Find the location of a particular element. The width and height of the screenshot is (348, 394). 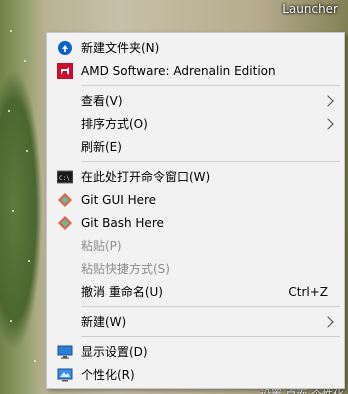

keyboard-shortcut: Ctrl+Z is located at coordinates (308, 292).